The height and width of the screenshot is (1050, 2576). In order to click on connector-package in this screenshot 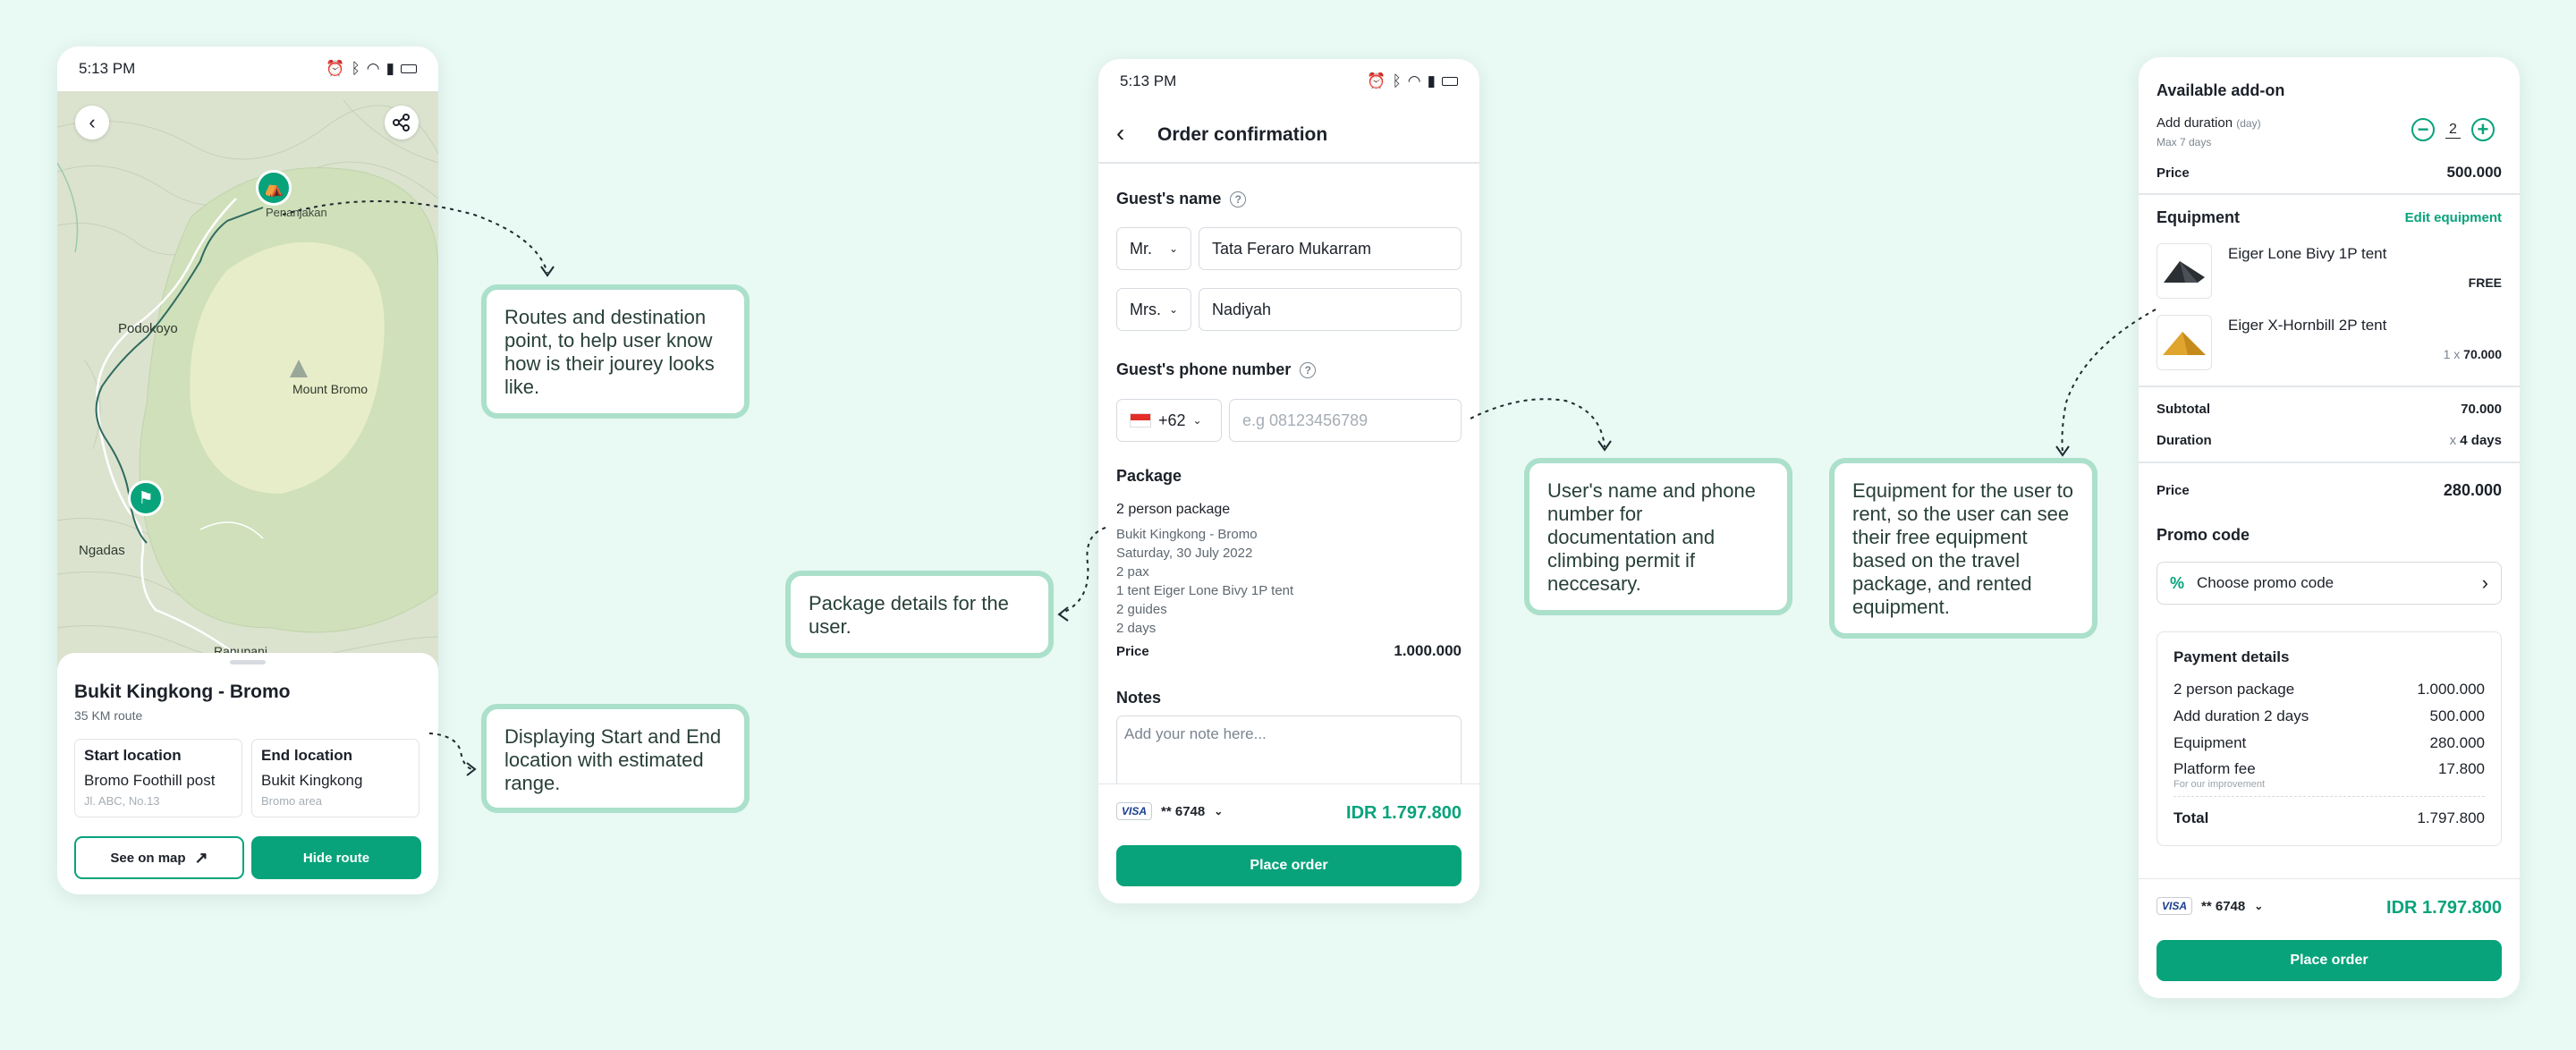, I will do `click(1083, 570)`.